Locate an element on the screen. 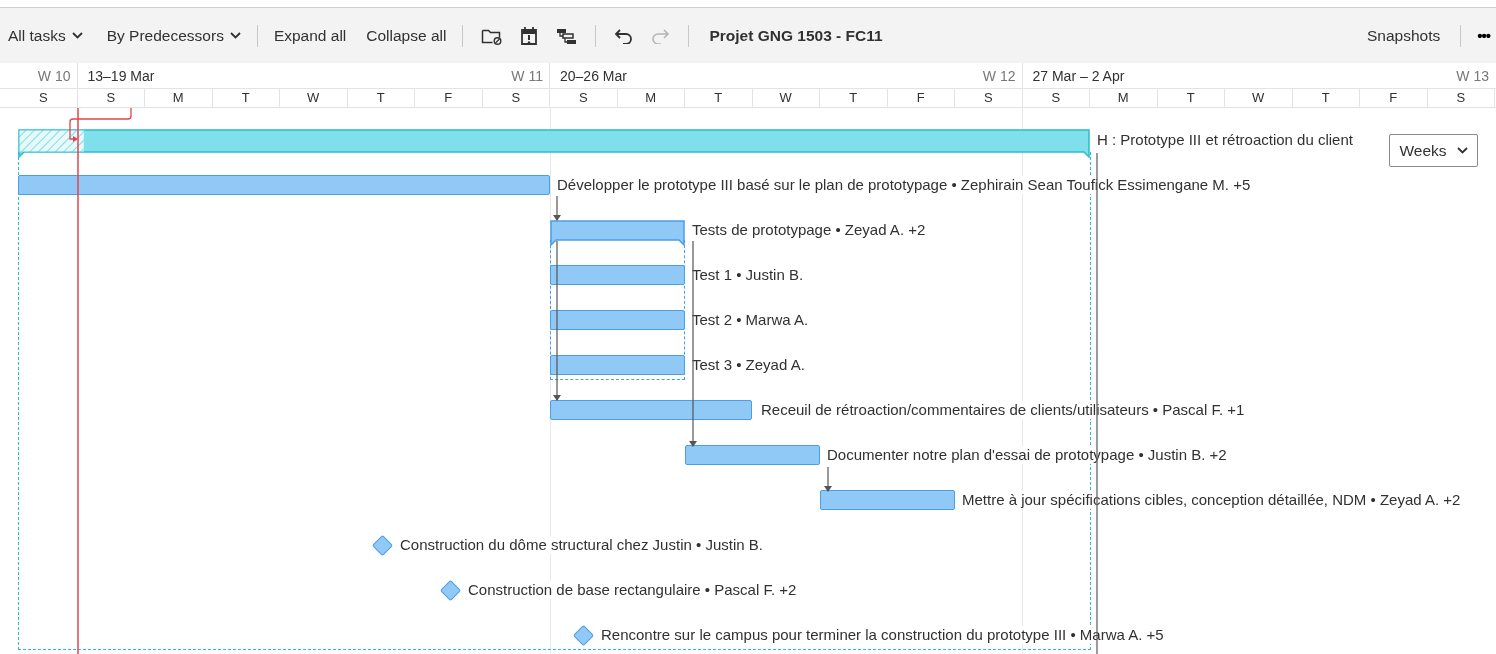  week-range: 13–19 Mar is located at coordinates (121, 75).